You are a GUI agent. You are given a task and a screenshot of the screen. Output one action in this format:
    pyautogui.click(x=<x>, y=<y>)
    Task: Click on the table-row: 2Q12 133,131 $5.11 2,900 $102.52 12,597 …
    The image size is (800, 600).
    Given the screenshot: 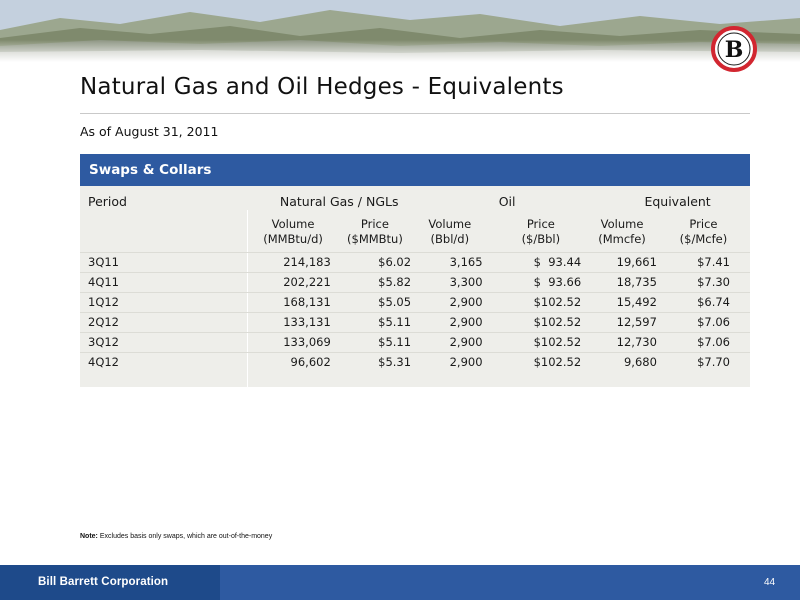 What is the action you would take?
    pyautogui.click(x=415, y=321)
    